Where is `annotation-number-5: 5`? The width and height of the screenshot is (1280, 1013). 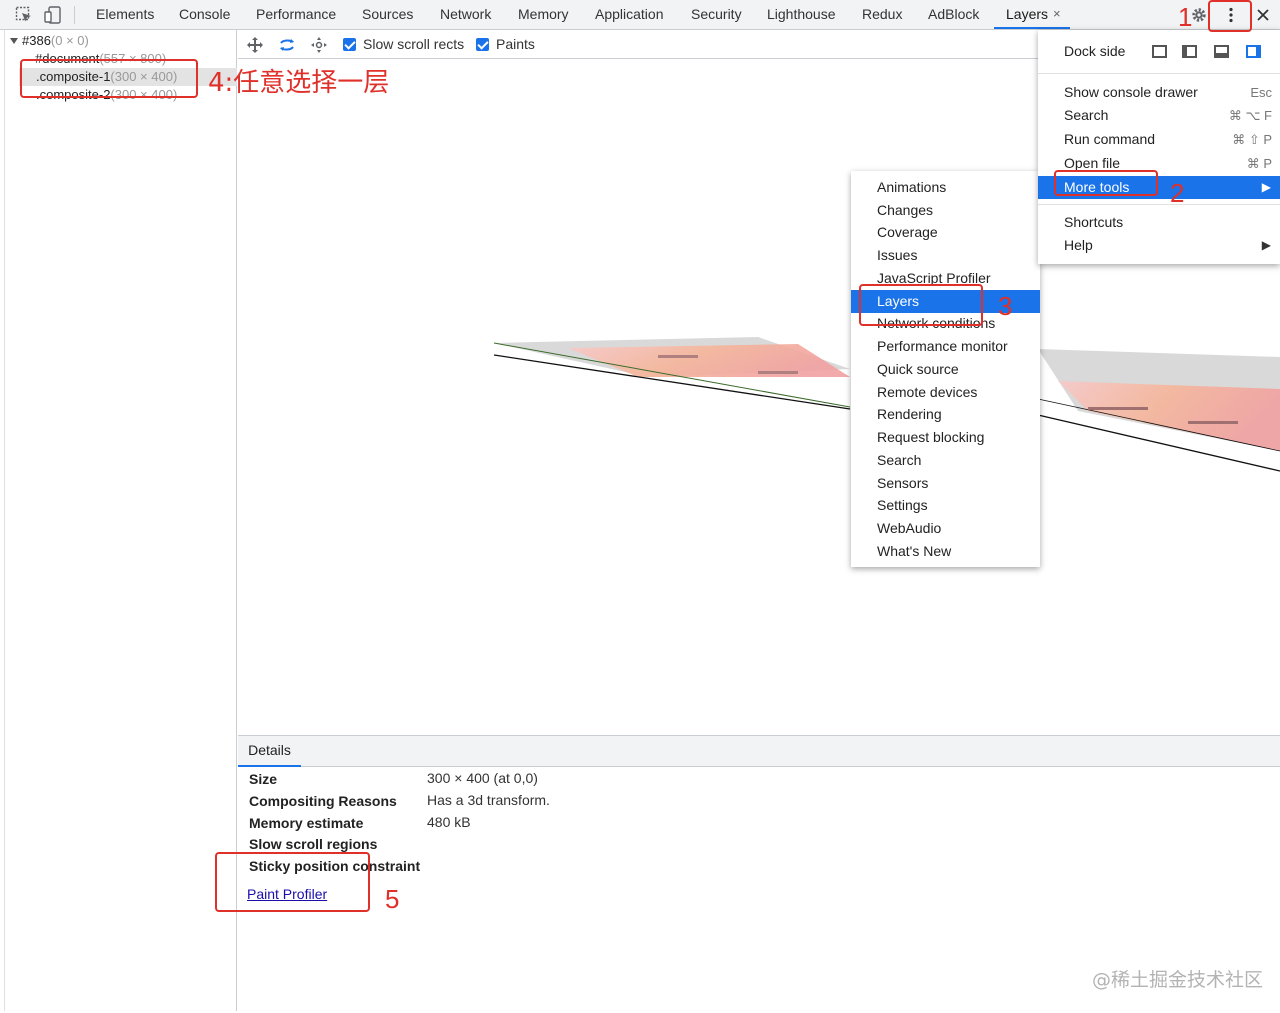 annotation-number-5: 5 is located at coordinates (392, 899).